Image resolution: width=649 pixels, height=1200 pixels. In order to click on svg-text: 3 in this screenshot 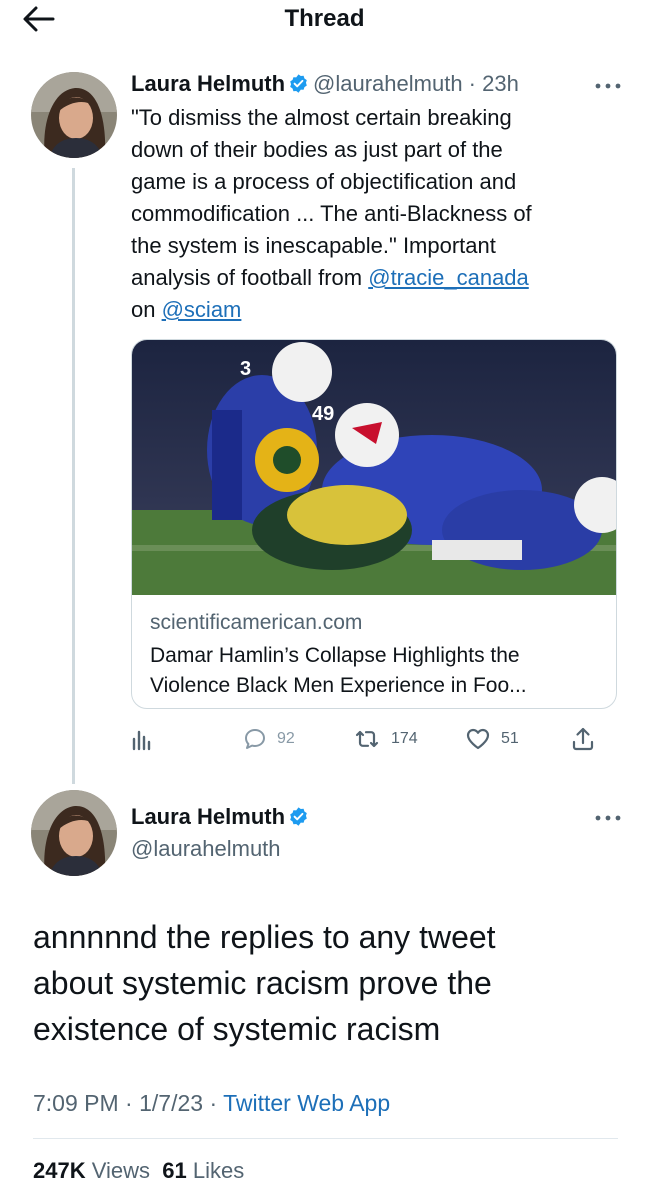, I will do `click(245, 369)`.